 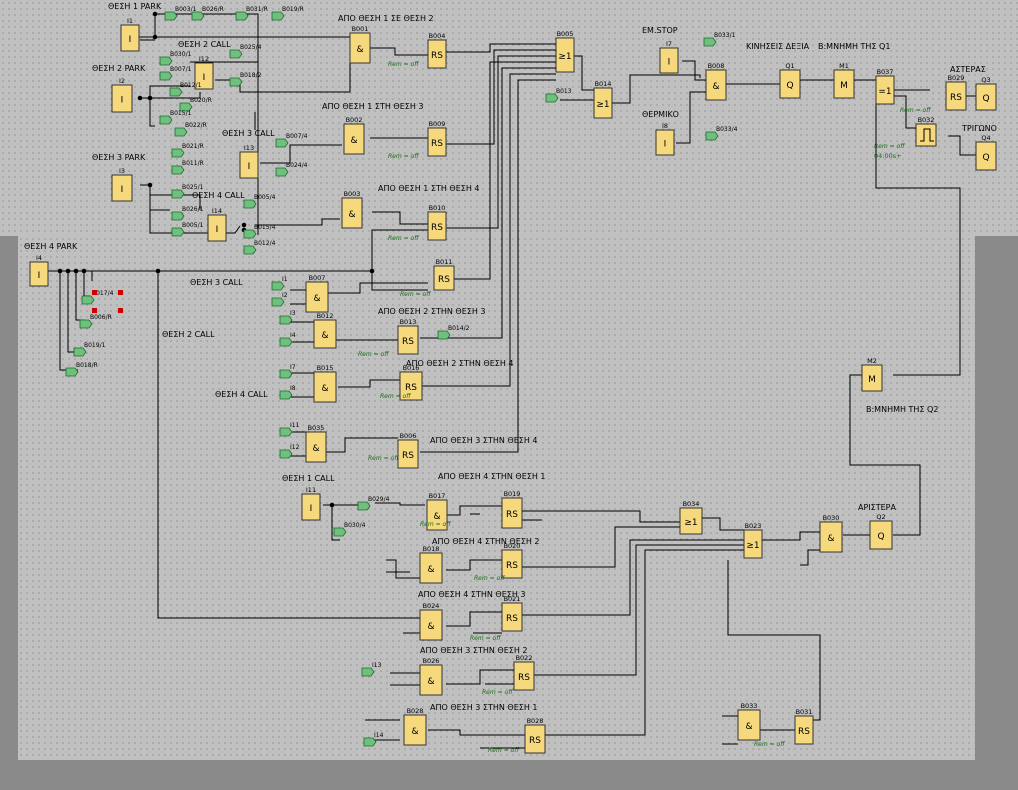 What do you see at coordinates (166, 120) in the screenshot?
I see `flag-icon` at bounding box center [166, 120].